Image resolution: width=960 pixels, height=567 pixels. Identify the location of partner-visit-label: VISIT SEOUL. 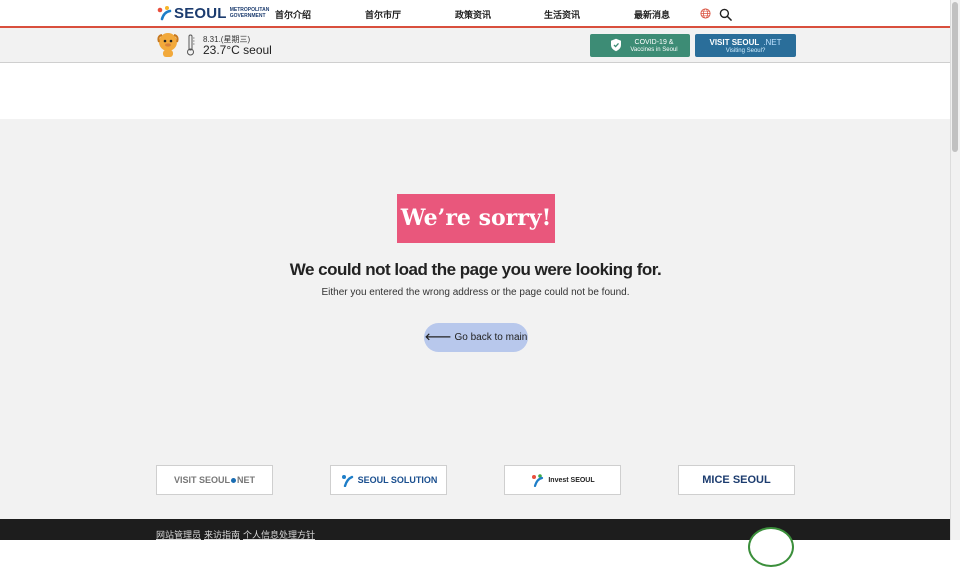
(201, 480).